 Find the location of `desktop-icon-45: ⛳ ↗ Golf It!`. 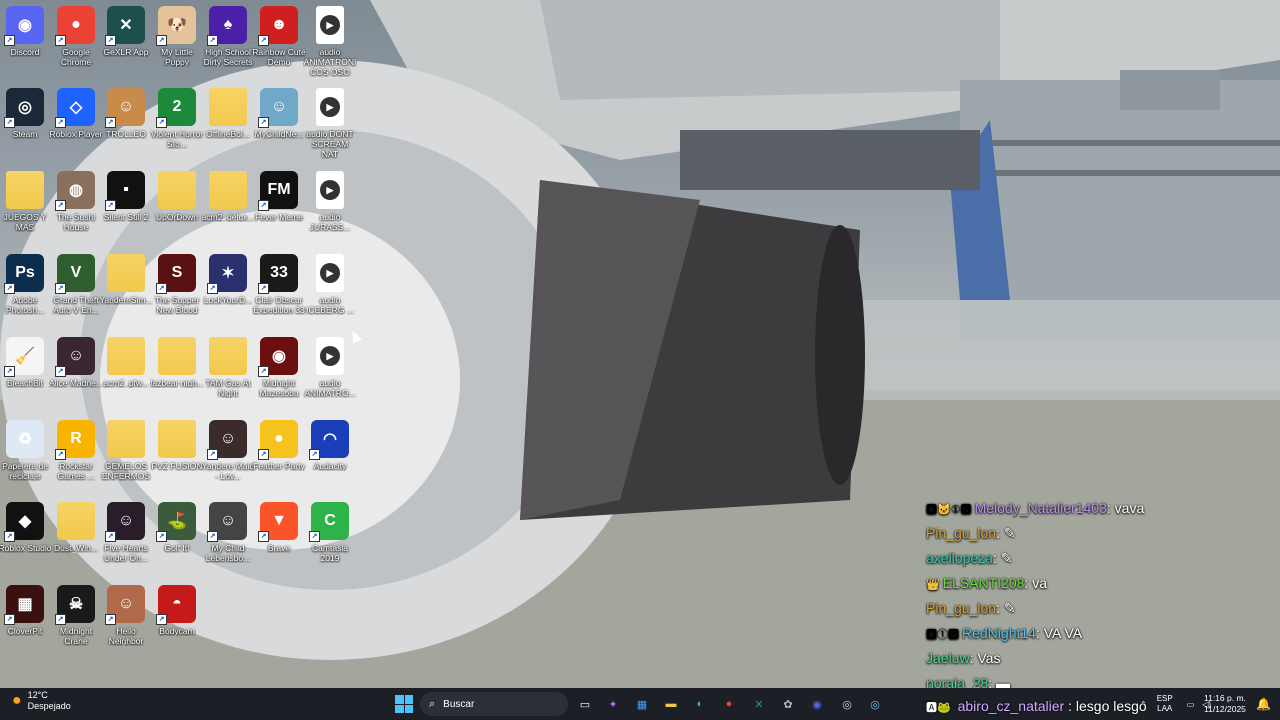

desktop-icon-45: ⛳ ↗ Golf It! is located at coordinates (177, 542).